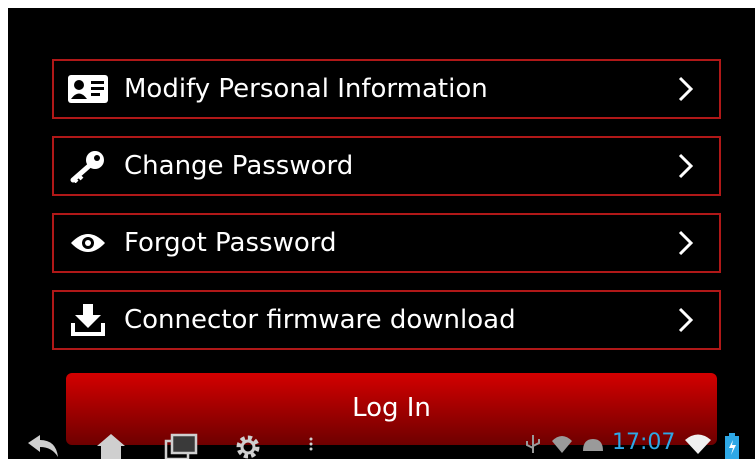 Image resolution: width=755 pixels, height=459 pixels. I want to click on download-icon, so click(88, 320).